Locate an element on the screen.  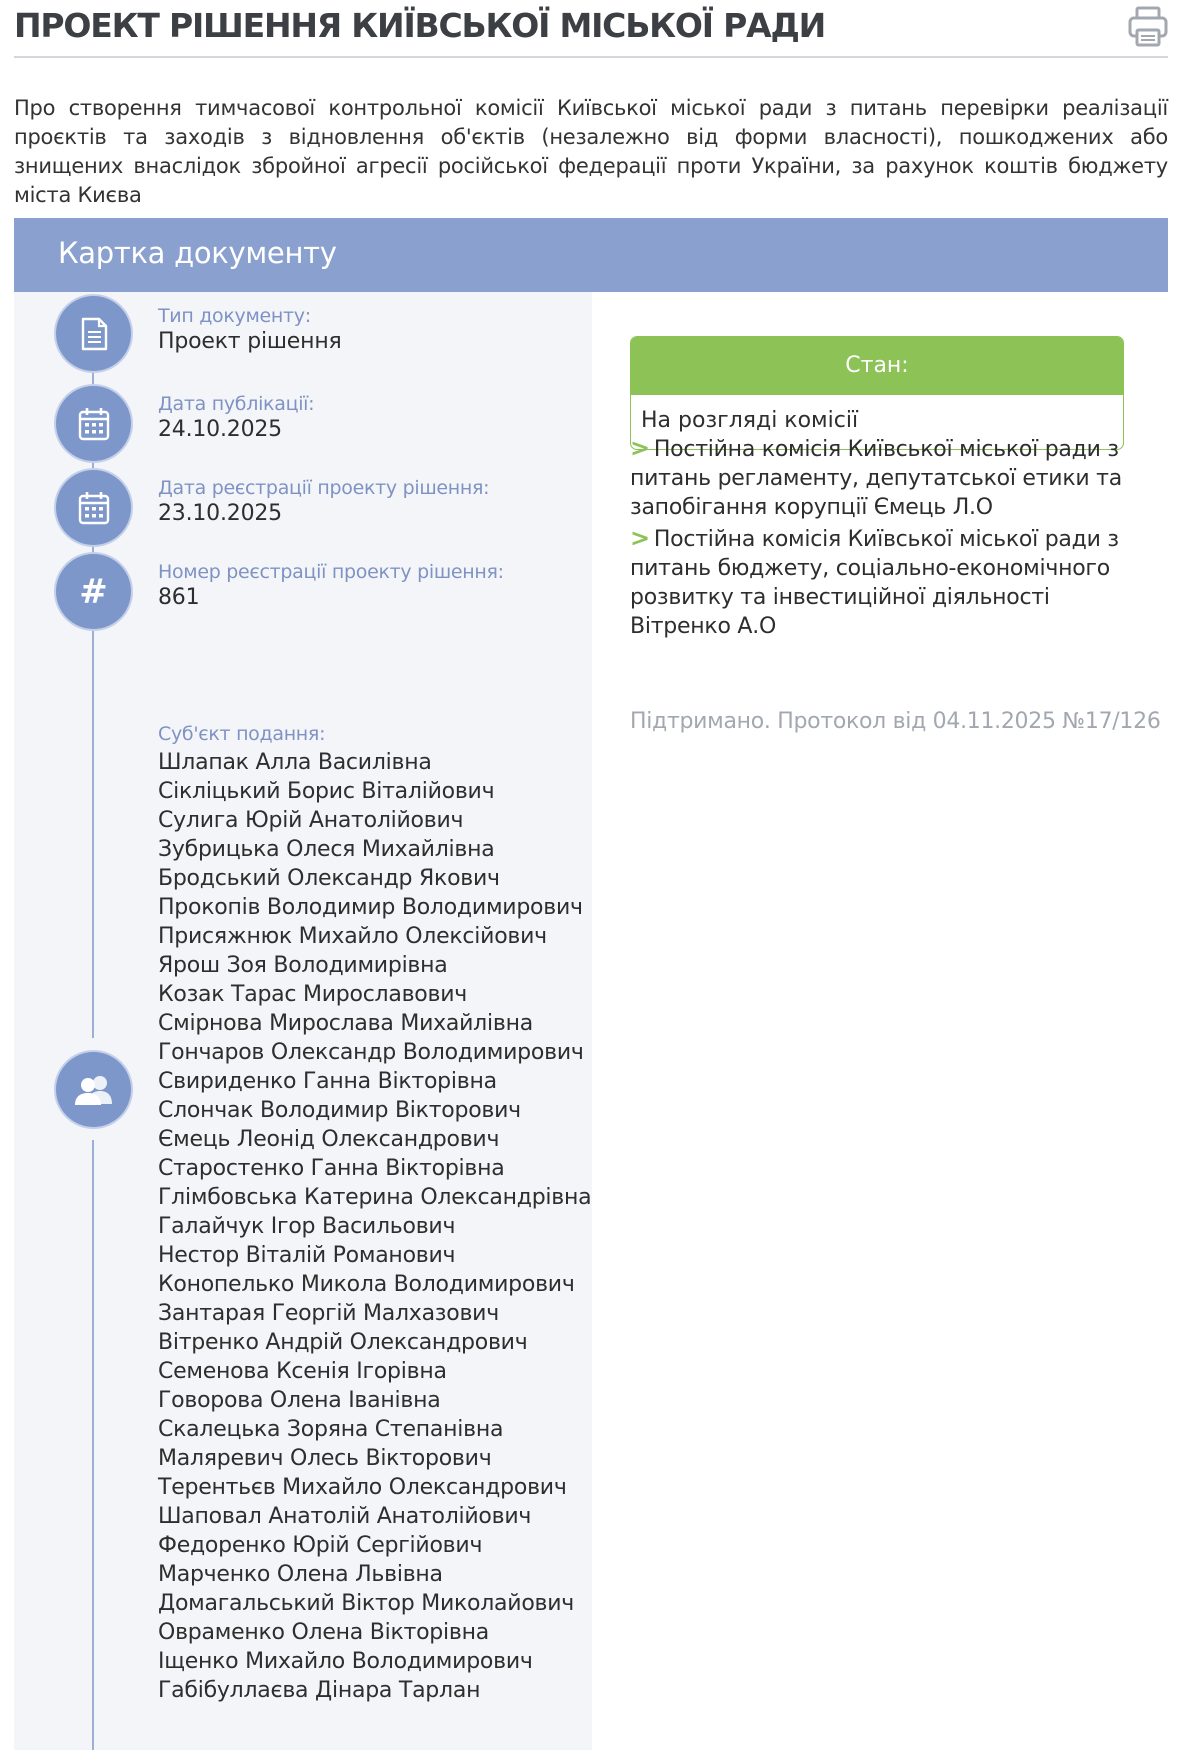
field-value: Проект рішення is located at coordinates (250, 341).